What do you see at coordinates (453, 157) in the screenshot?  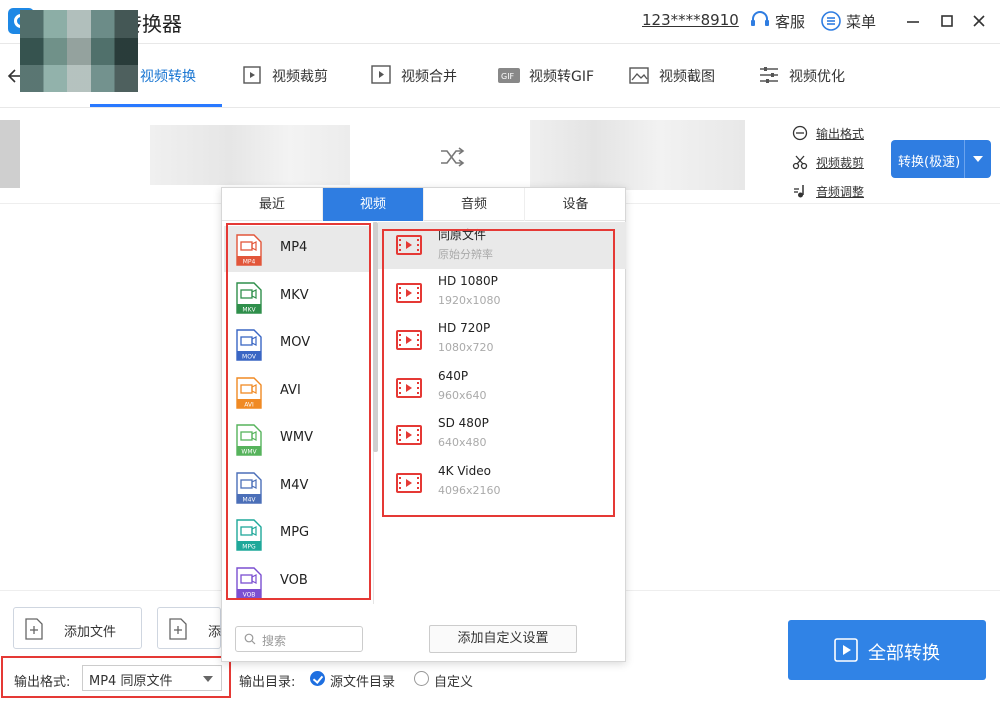 I see `shuffle-icon` at bounding box center [453, 157].